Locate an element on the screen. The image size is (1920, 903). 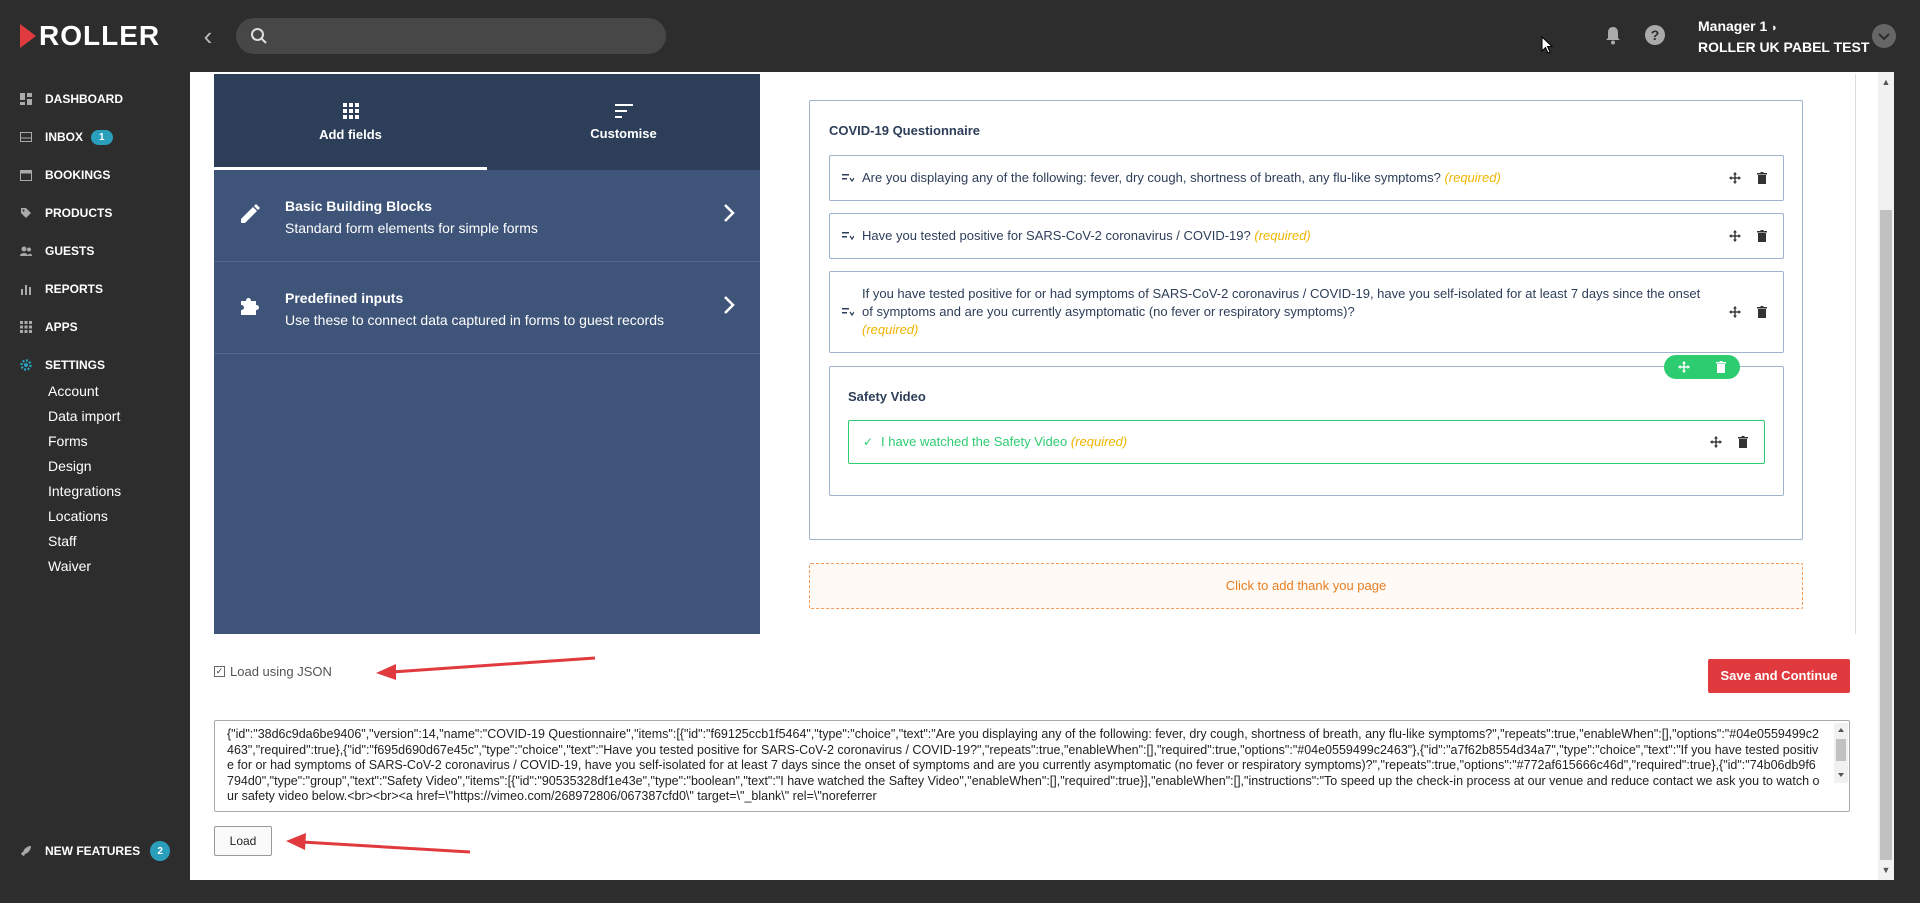
calendar-icon is located at coordinates (26, 175).